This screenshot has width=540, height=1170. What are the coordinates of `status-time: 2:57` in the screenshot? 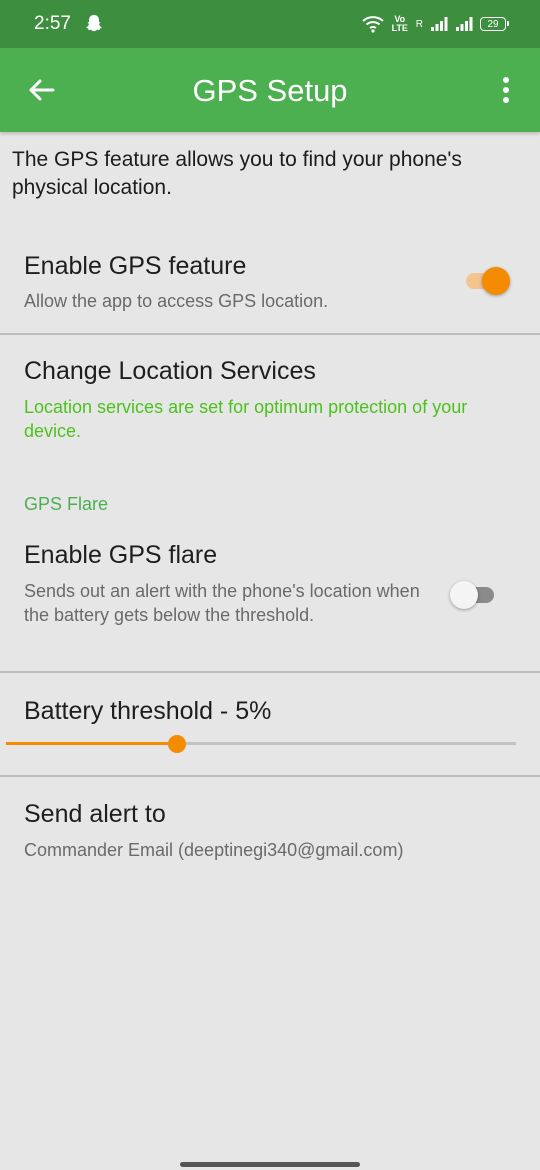 It's located at (52, 23).